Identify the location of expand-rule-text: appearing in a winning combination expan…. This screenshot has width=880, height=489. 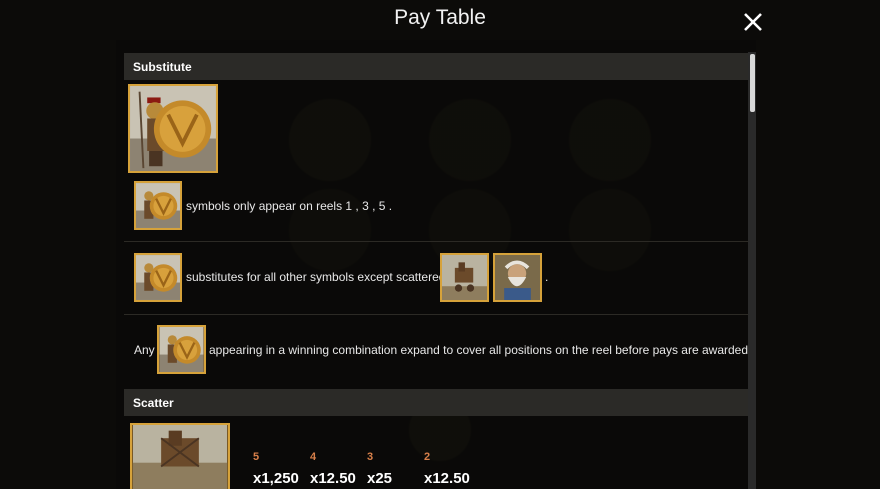
(480, 350).